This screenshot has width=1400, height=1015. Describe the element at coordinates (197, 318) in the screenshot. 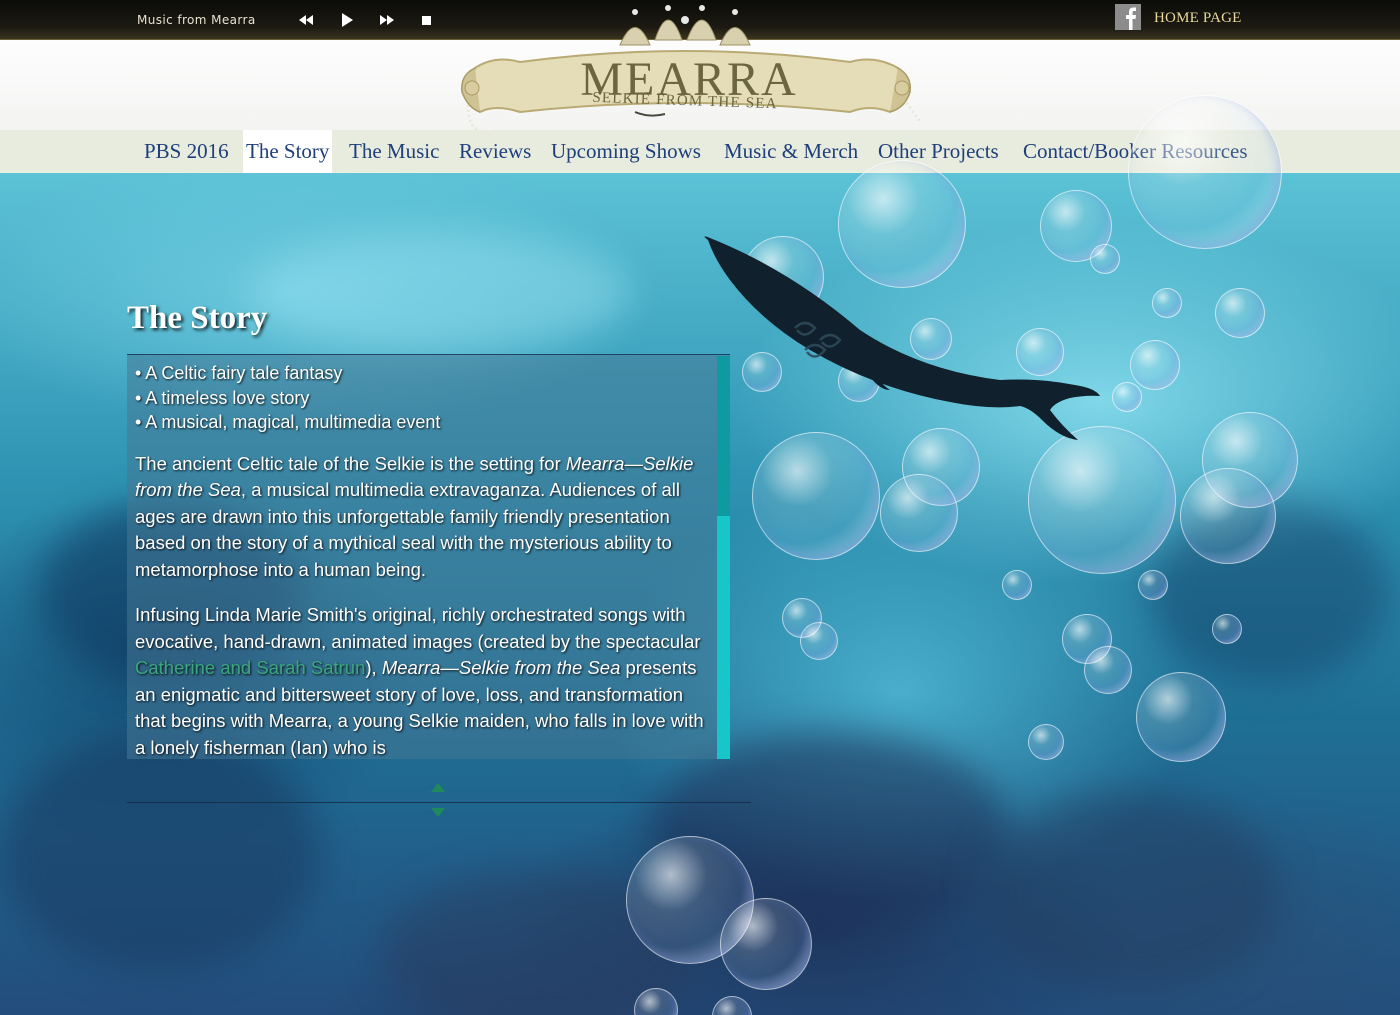

I see `page-title: The Story` at that location.